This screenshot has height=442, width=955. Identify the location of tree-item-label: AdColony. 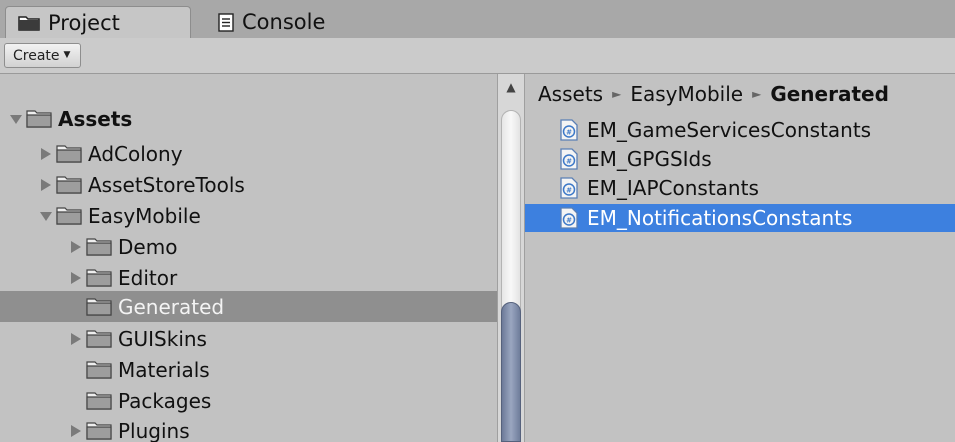
(135, 153).